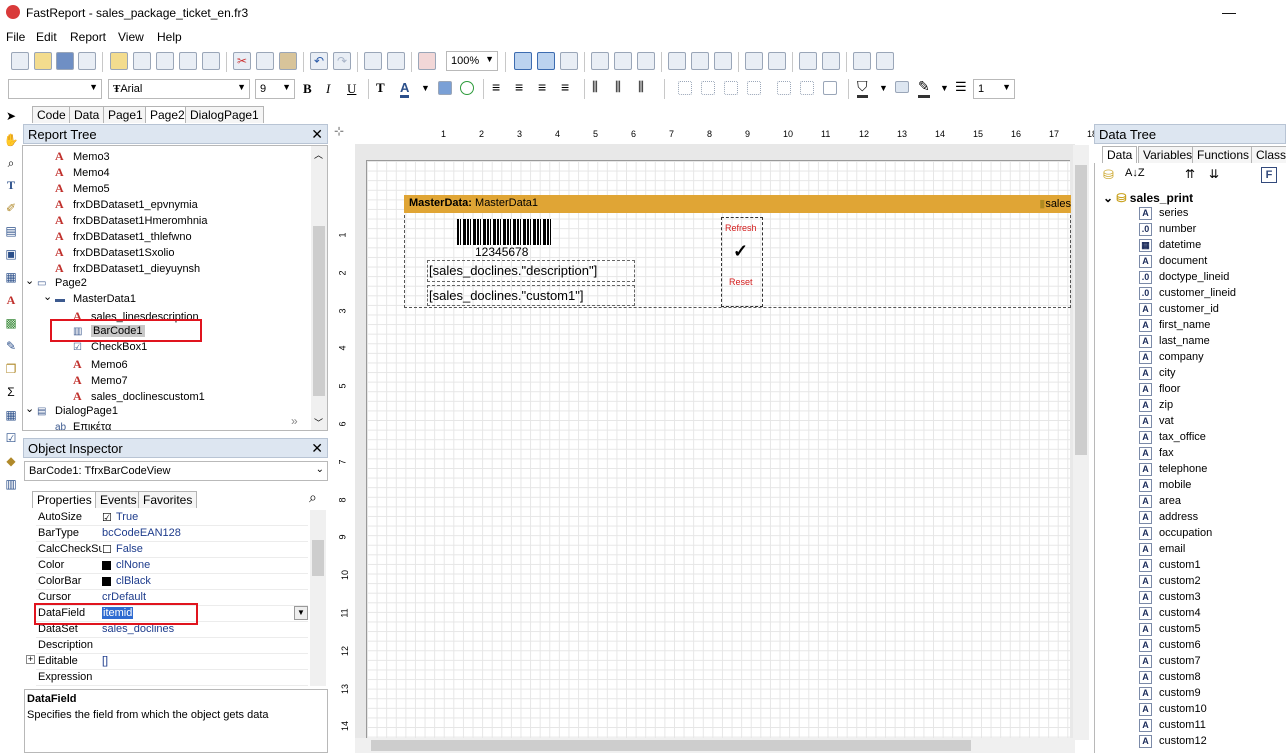 This screenshot has height=753, width=1286. What do you see at coordinates (11, 300) in the screenshot?
I see `memo-tool-icon: A` at bounding box center [11, 300].